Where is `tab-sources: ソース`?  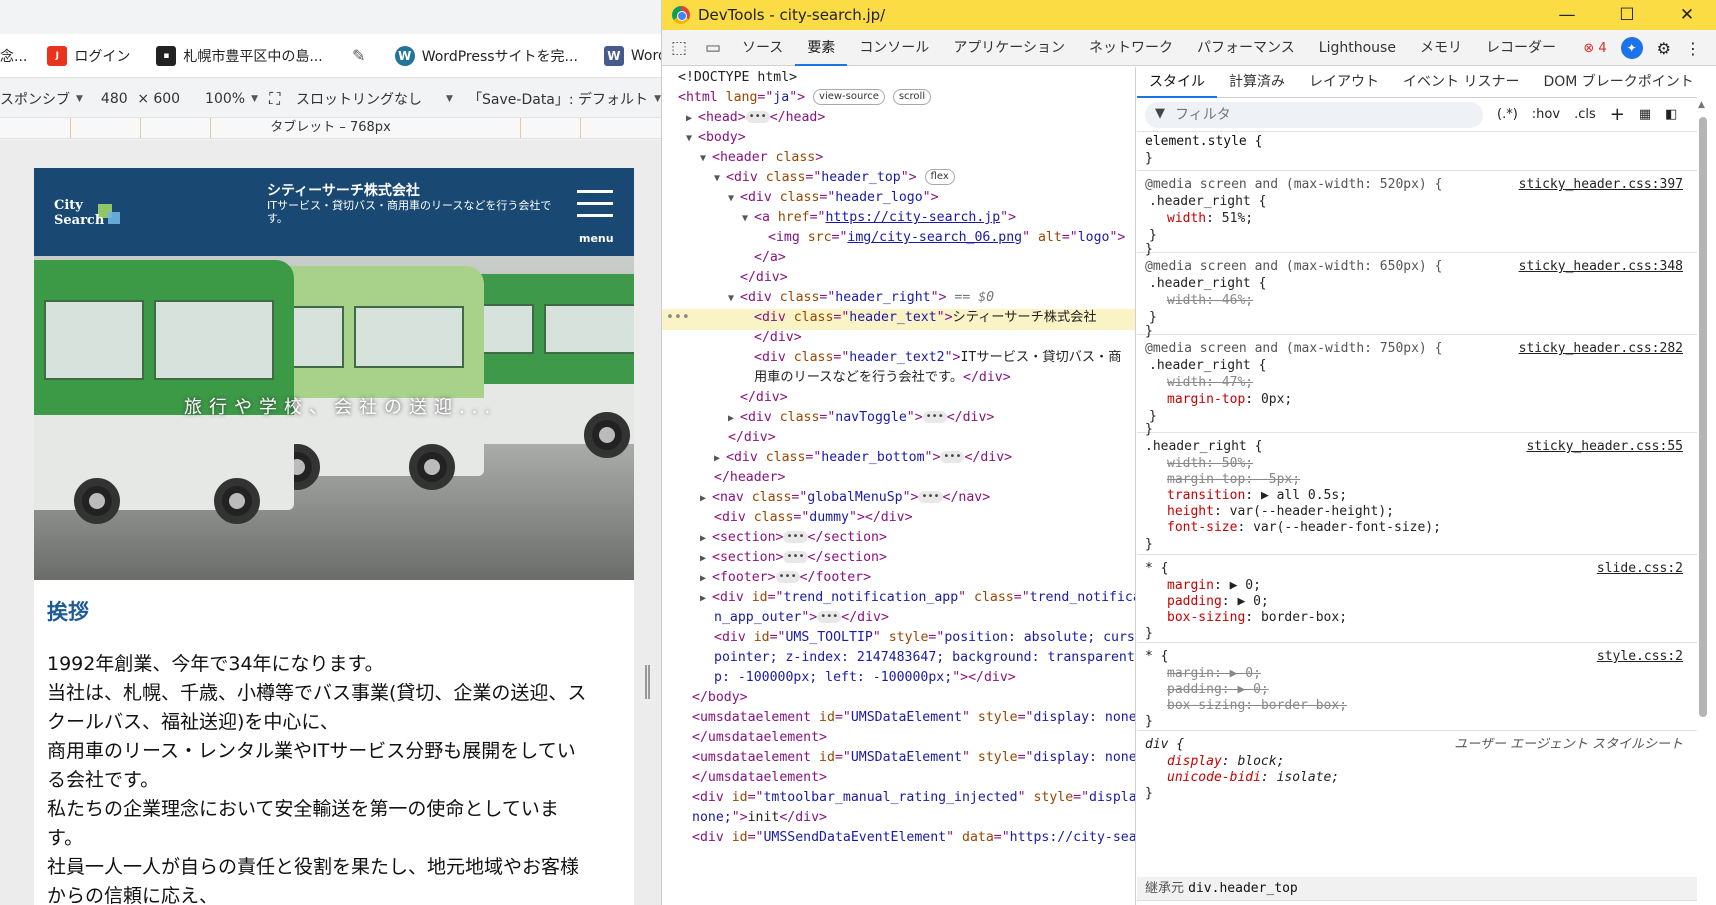
tab-sources: ソース is located at coordinates (762, 48).